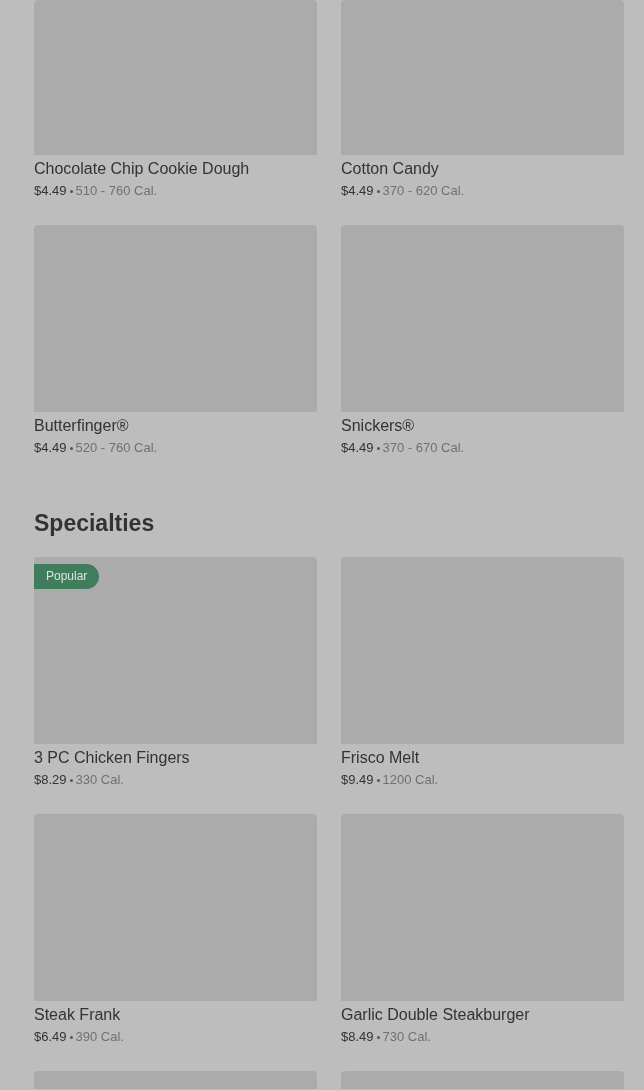 Image resolution: width=644 pixels, height=1090 pixels. Describe the element at coordinates (175, 758) in the screenshot. I see `item-name: 3 PC Chicken Fingers` at that location.